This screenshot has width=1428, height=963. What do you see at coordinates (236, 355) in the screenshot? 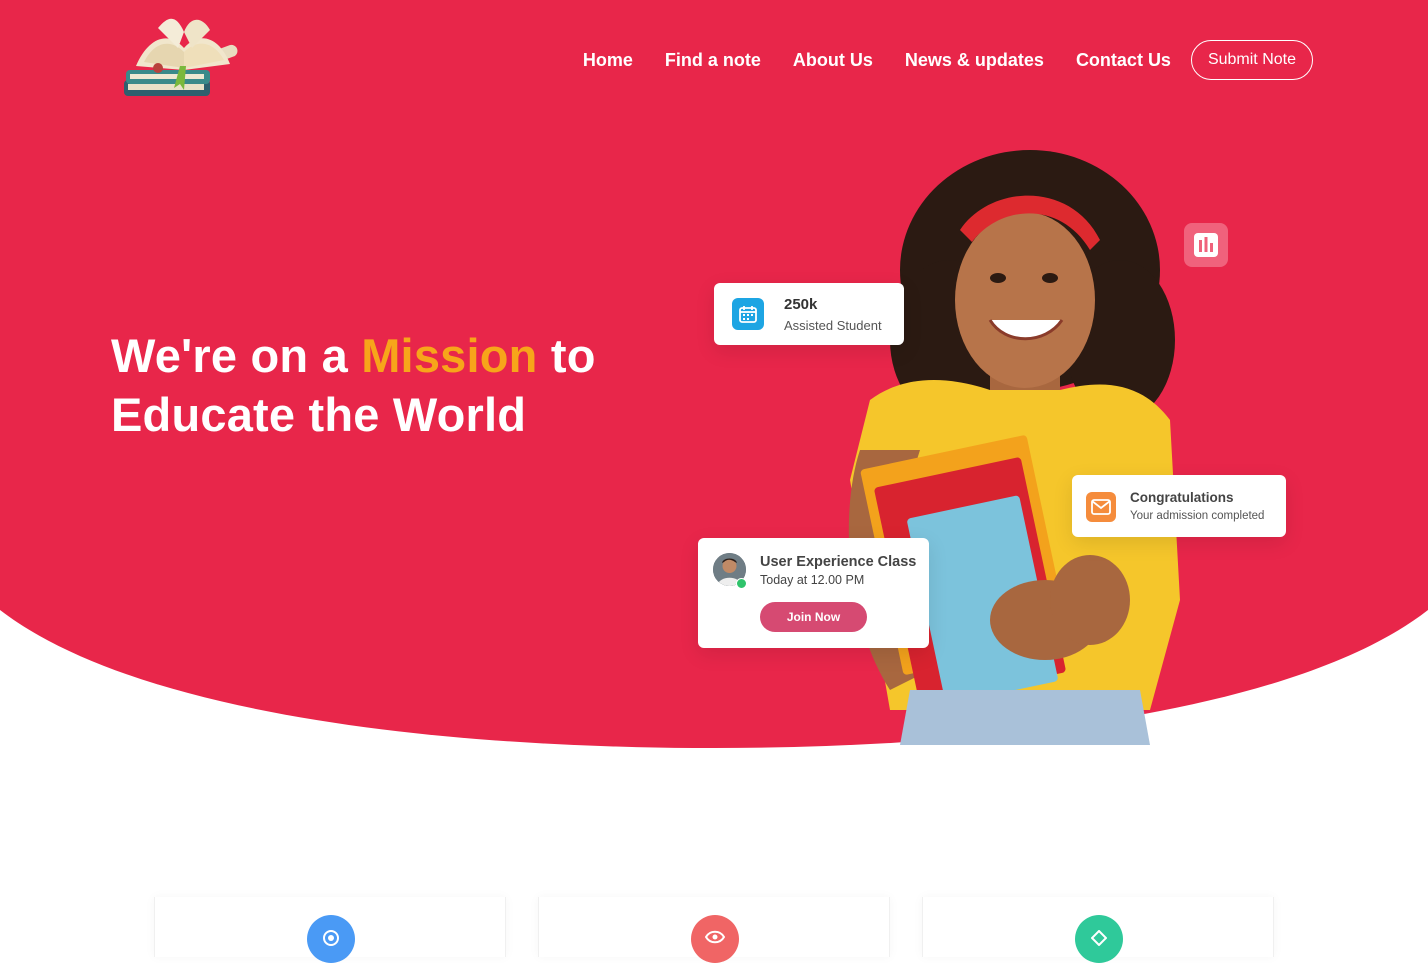
I see `headline-part: We're on a` at bounding box center [236, 355].